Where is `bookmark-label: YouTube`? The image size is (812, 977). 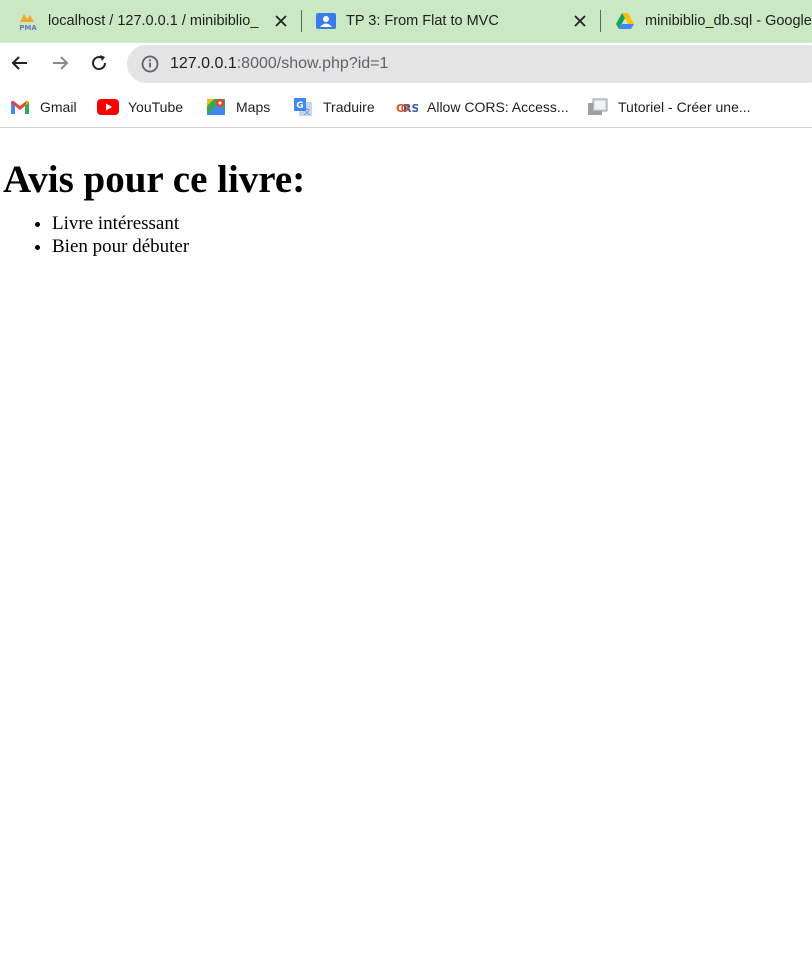
bookmark-label: YouTube is located at coordinates (156, 107).